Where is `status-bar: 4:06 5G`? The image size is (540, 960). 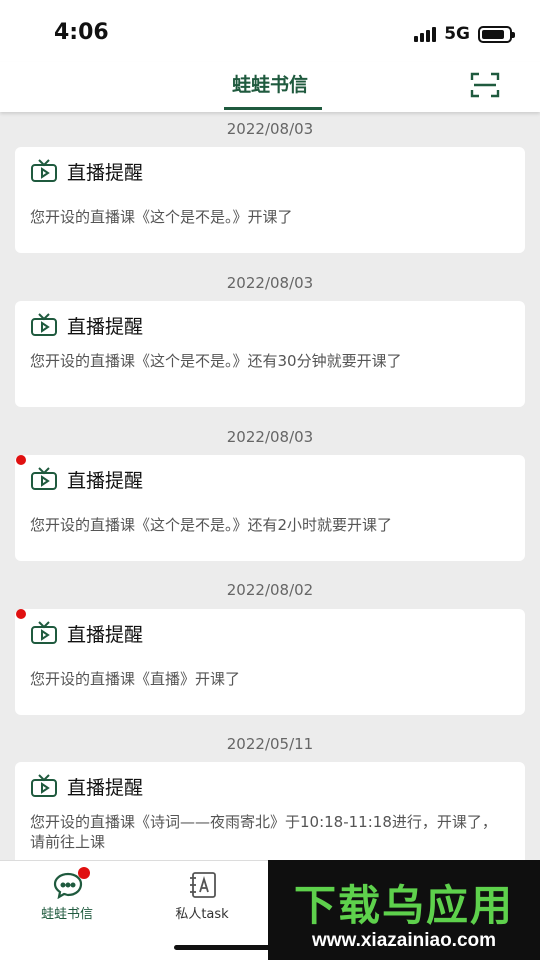 status-bar: 4:06 5G is located at coordinates (270, 31).